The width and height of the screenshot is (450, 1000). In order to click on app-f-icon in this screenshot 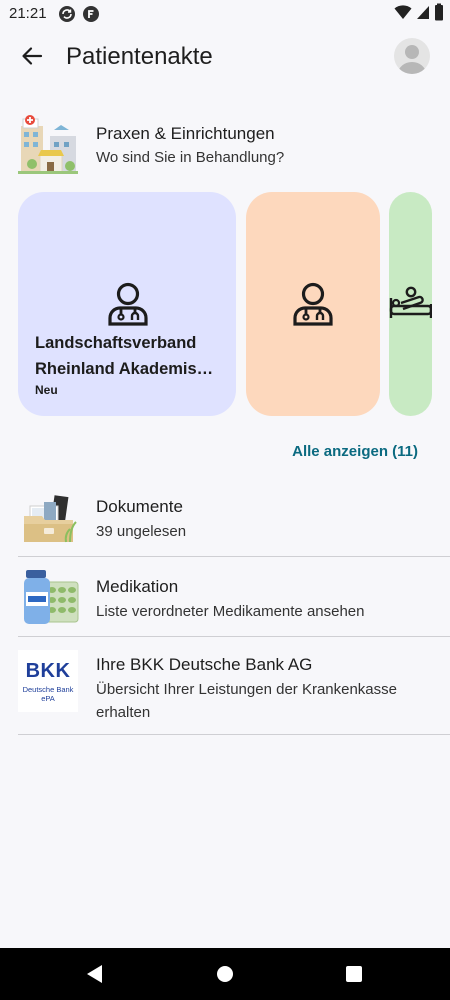, I will do `click(91, 14)`.